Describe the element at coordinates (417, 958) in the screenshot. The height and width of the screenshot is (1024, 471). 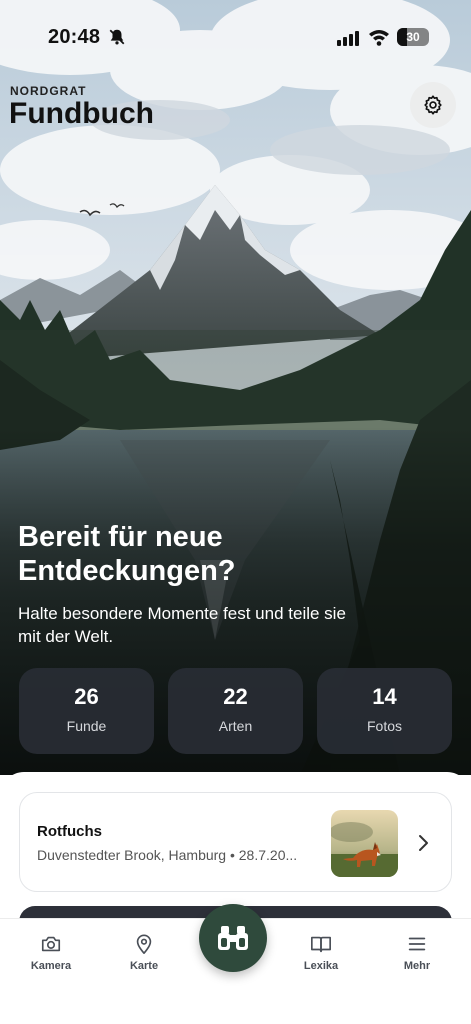
I see `tab-mehr: Mehr` at that location.